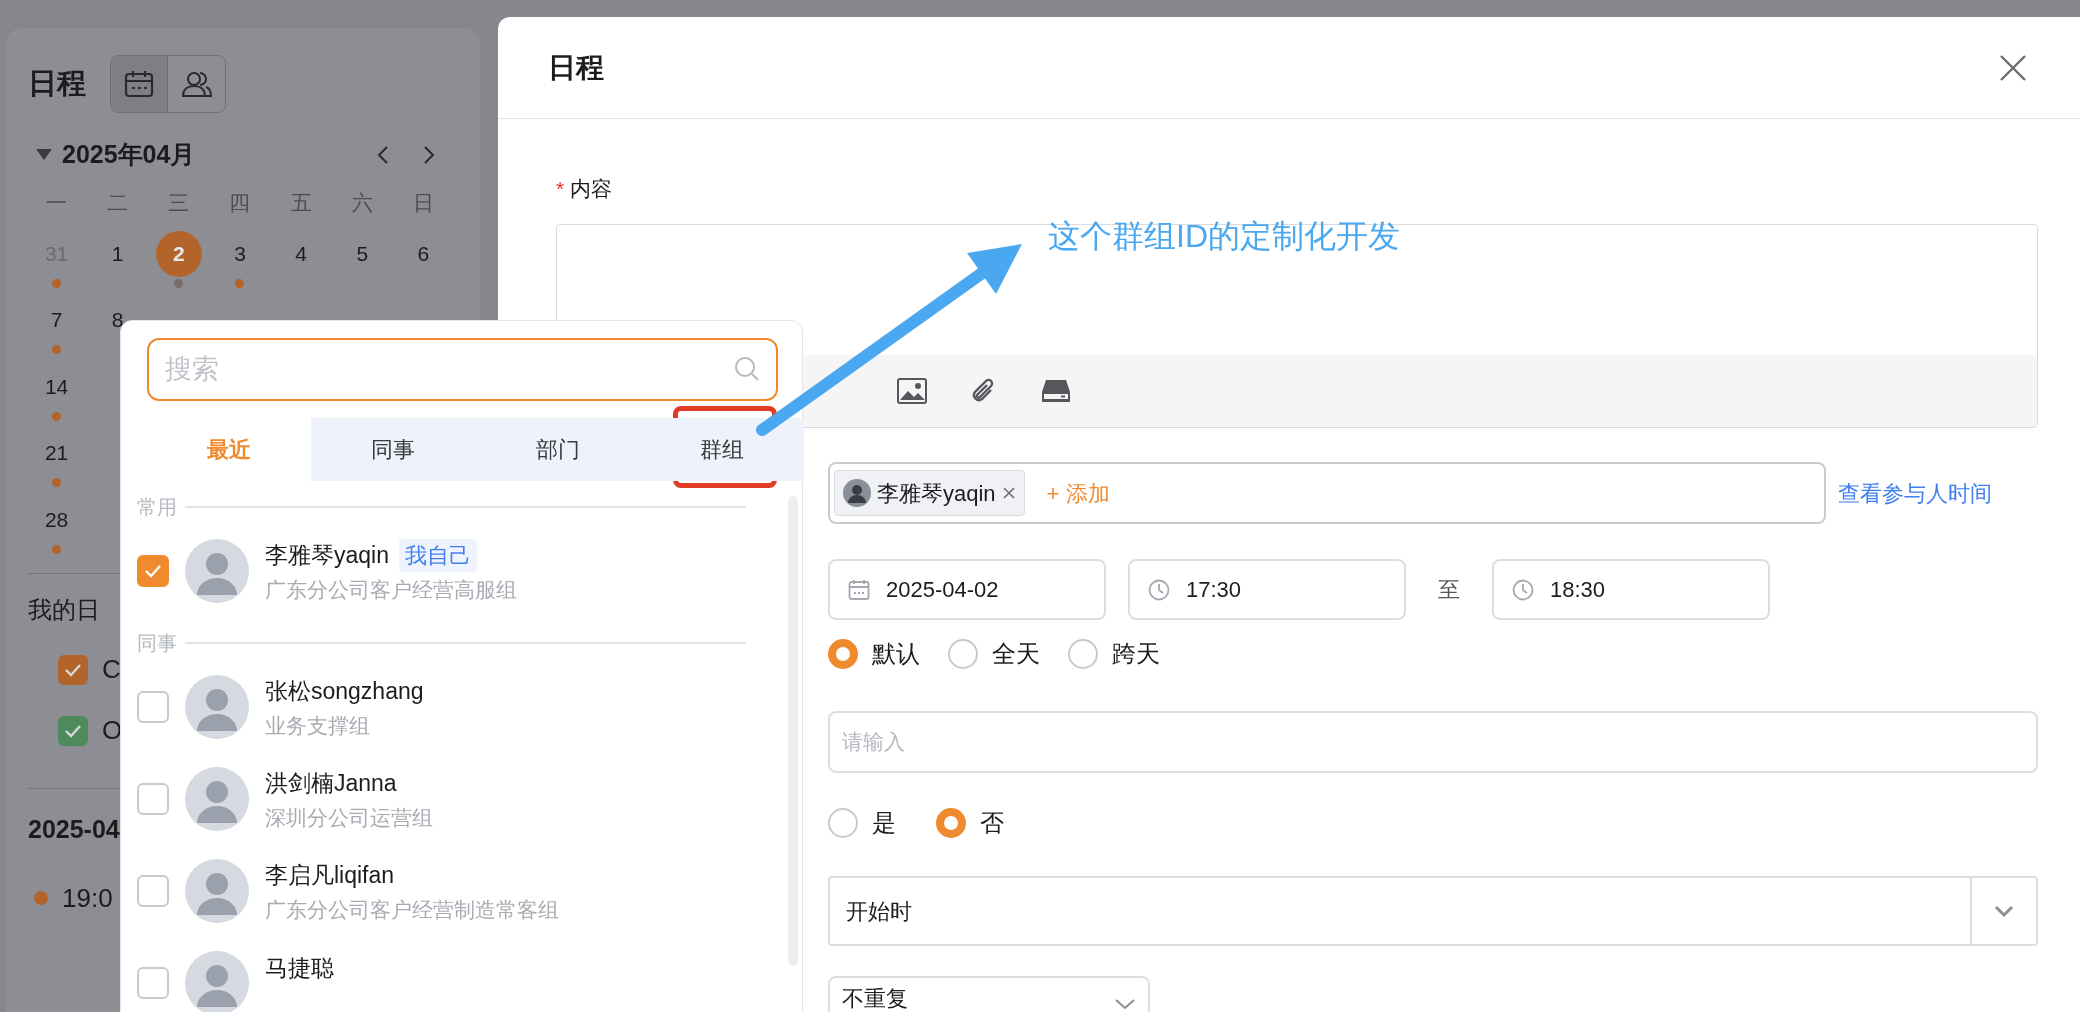 This screenshot has width=2080, height=1012. I want to click on reminder-select: 开始时, so click(1433, 911).